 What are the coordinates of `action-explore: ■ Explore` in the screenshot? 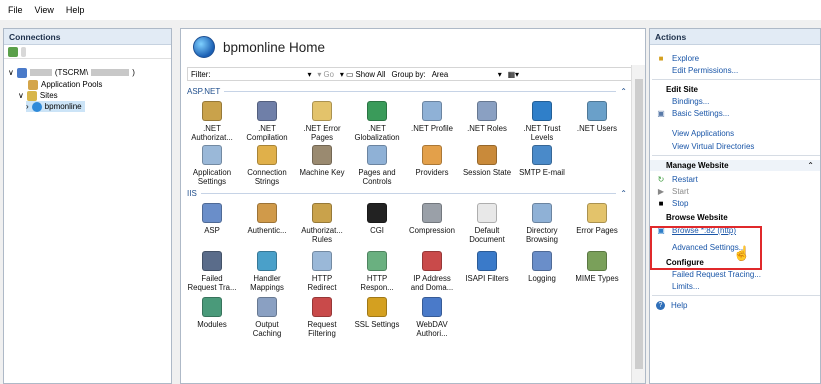 It's located at (735, 58).